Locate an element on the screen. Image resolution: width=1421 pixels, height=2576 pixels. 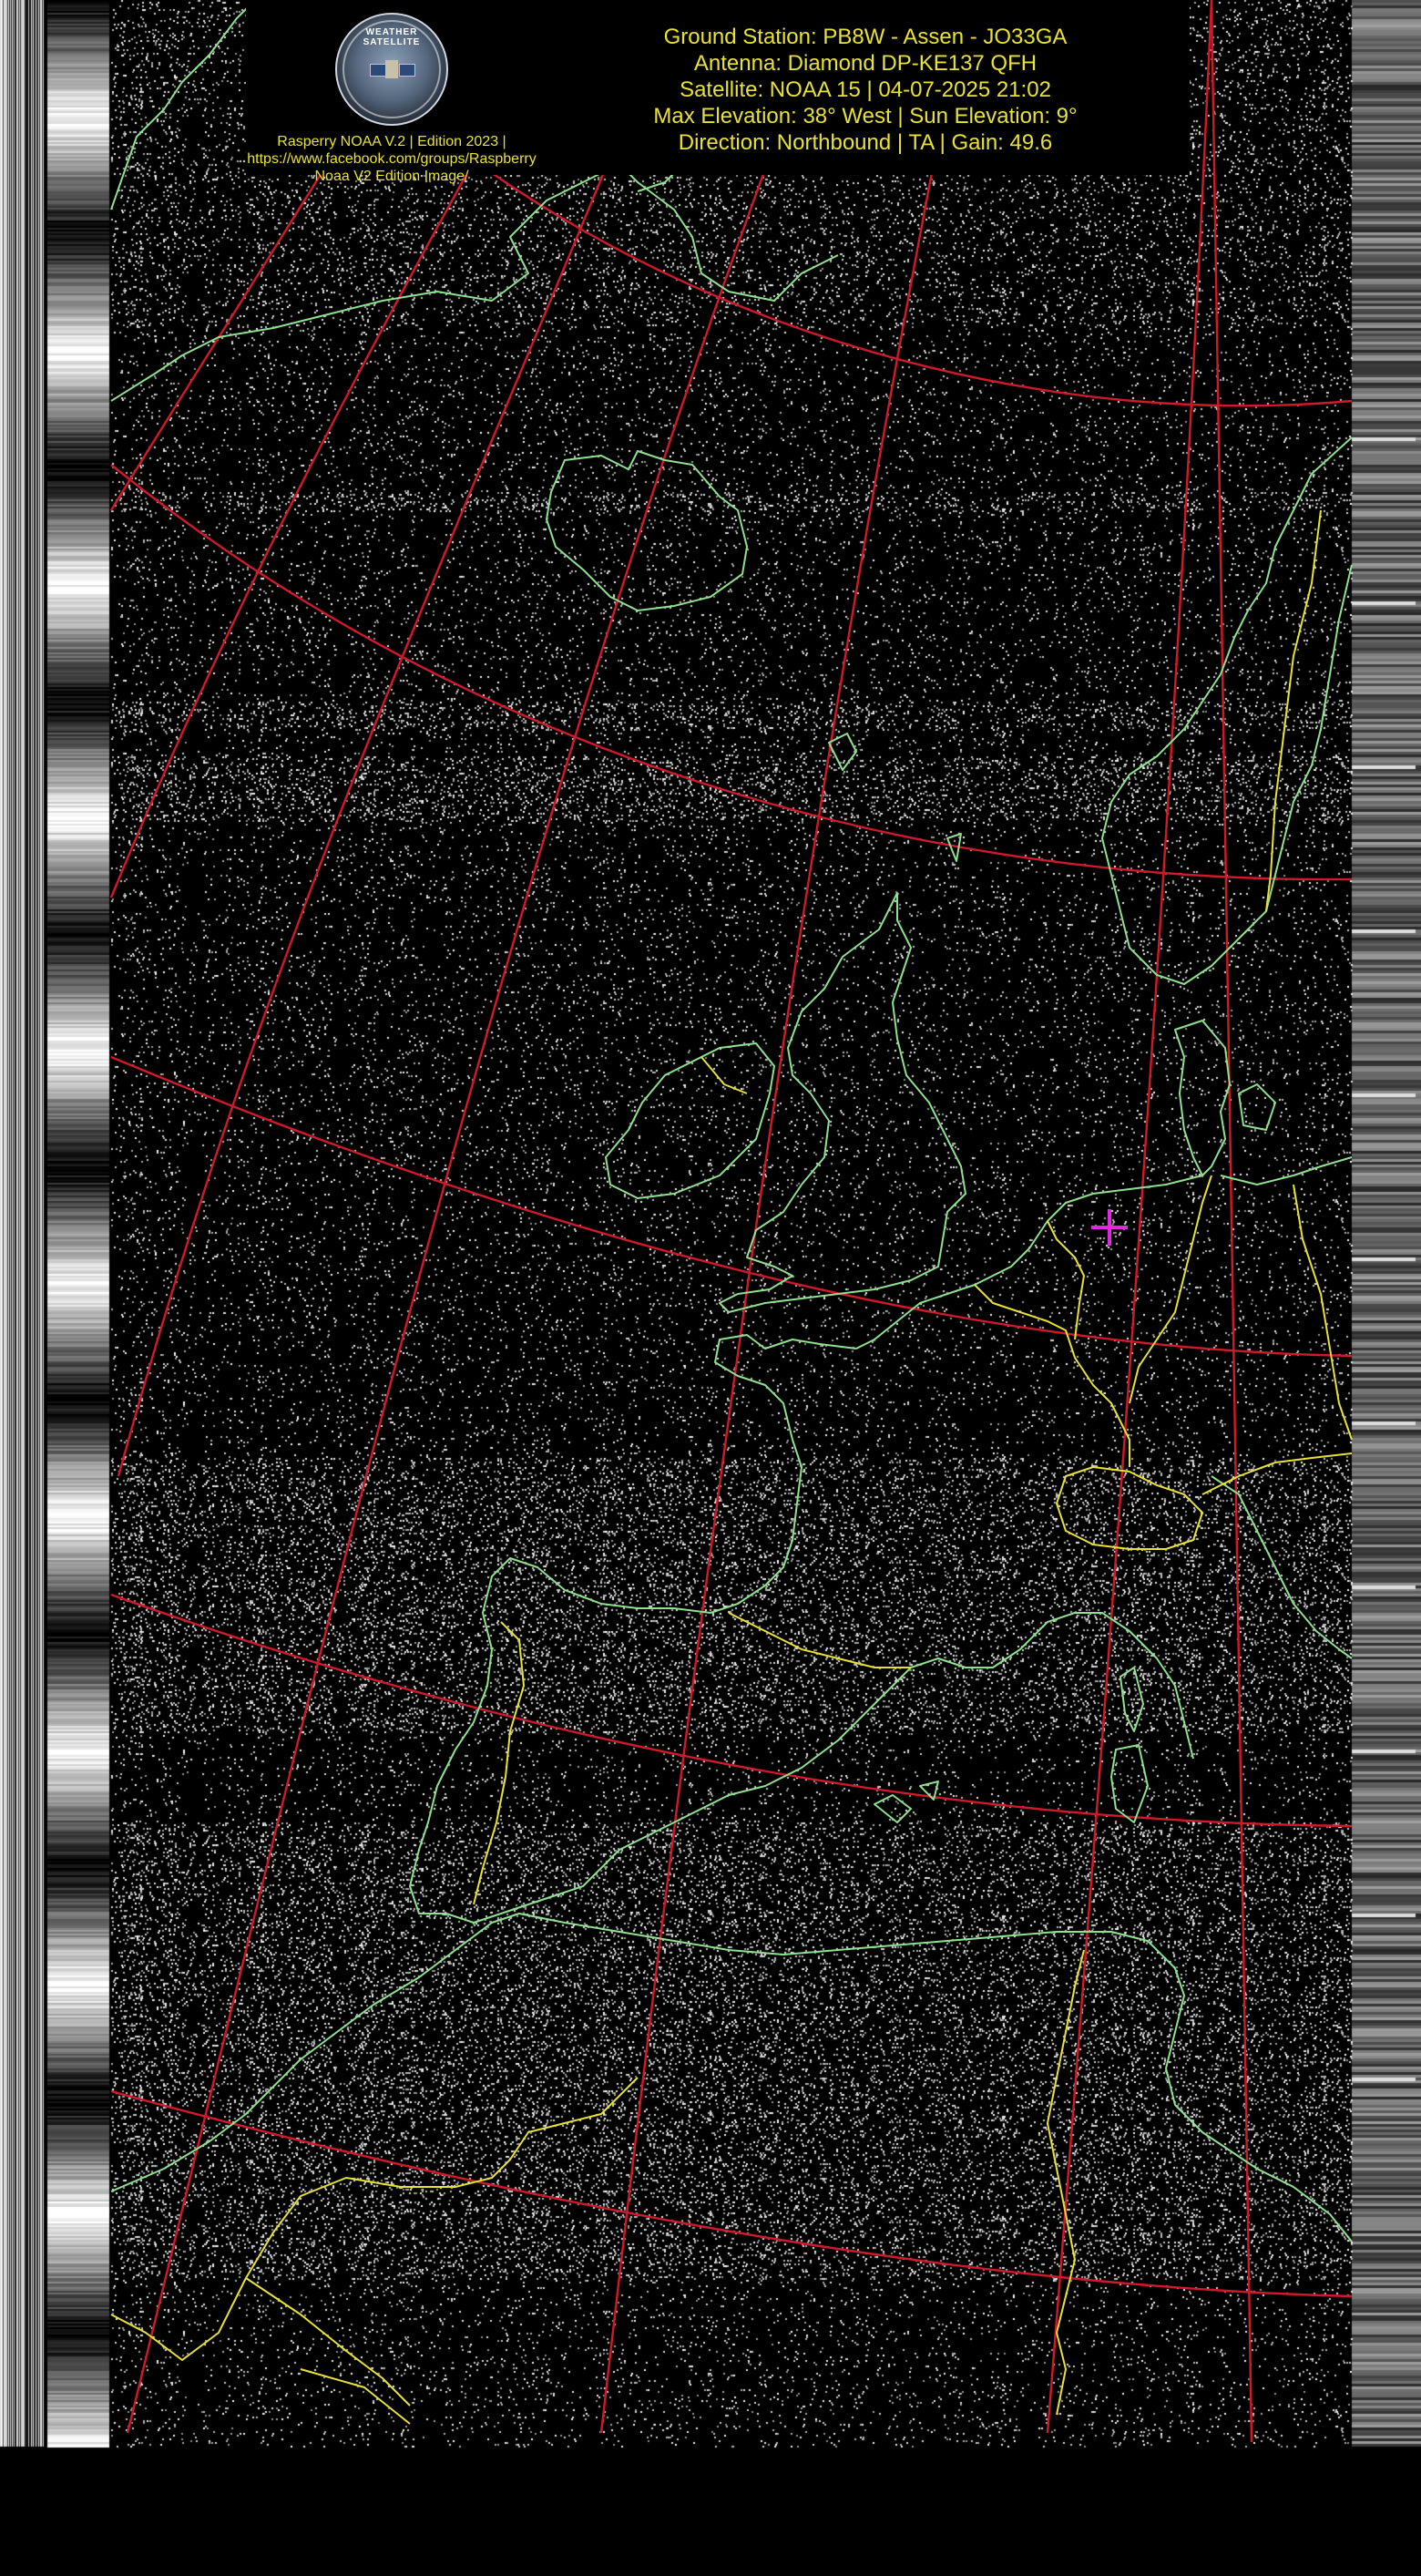
coastline-france is located at coordinates (783, 1474).